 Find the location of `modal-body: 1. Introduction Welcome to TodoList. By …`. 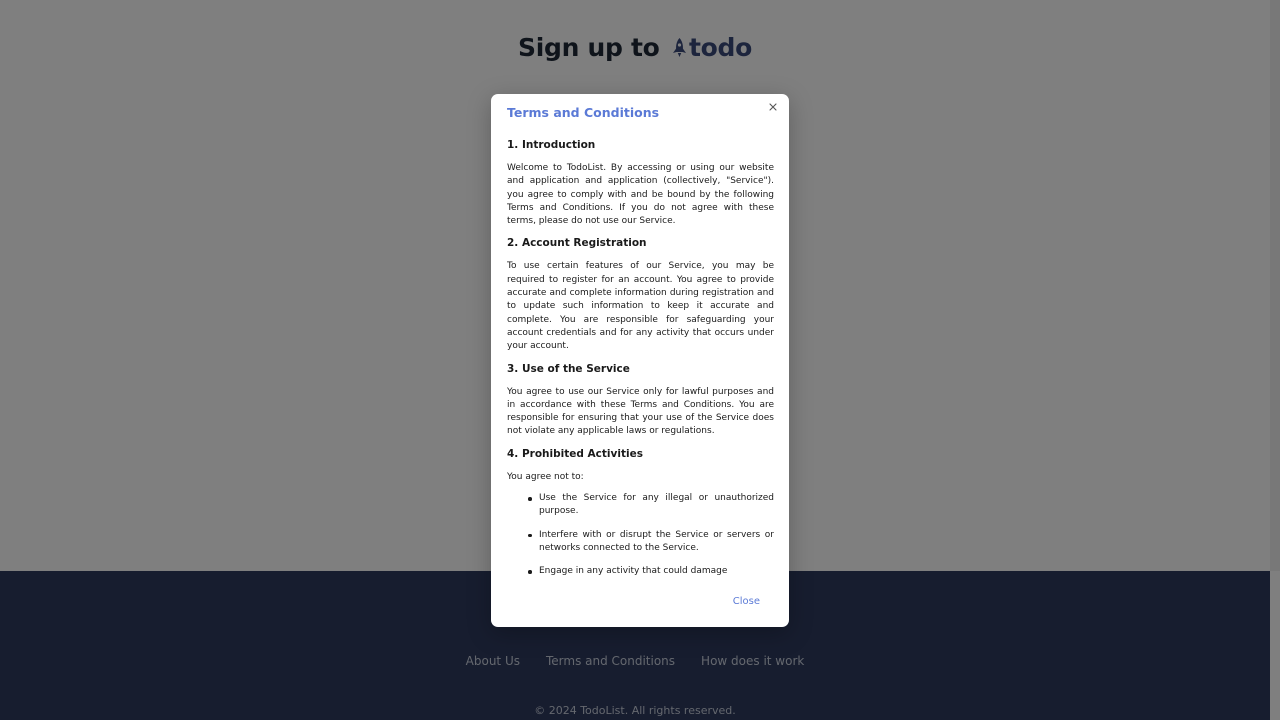

modal-body: 1. Introduction Welcome to TodoList. By … is located at coordinates (640, 359).